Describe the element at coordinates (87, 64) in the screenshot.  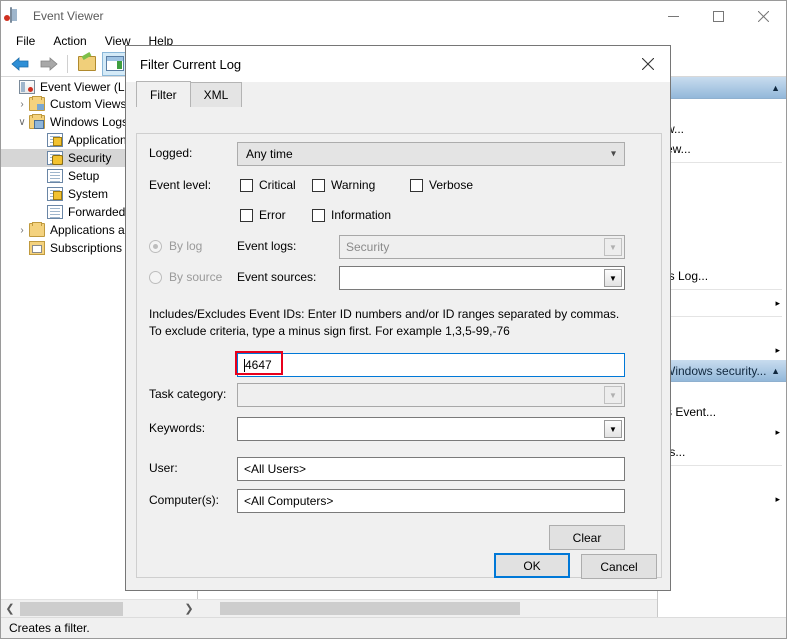
I see `open-folder-icon` at that location.